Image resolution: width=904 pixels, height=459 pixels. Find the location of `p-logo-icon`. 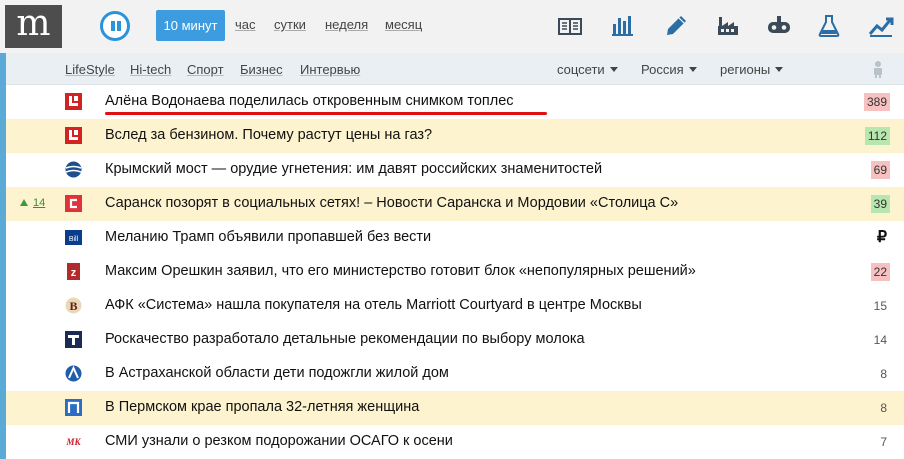

p-logo-icon is located at coordinates (73, 407).